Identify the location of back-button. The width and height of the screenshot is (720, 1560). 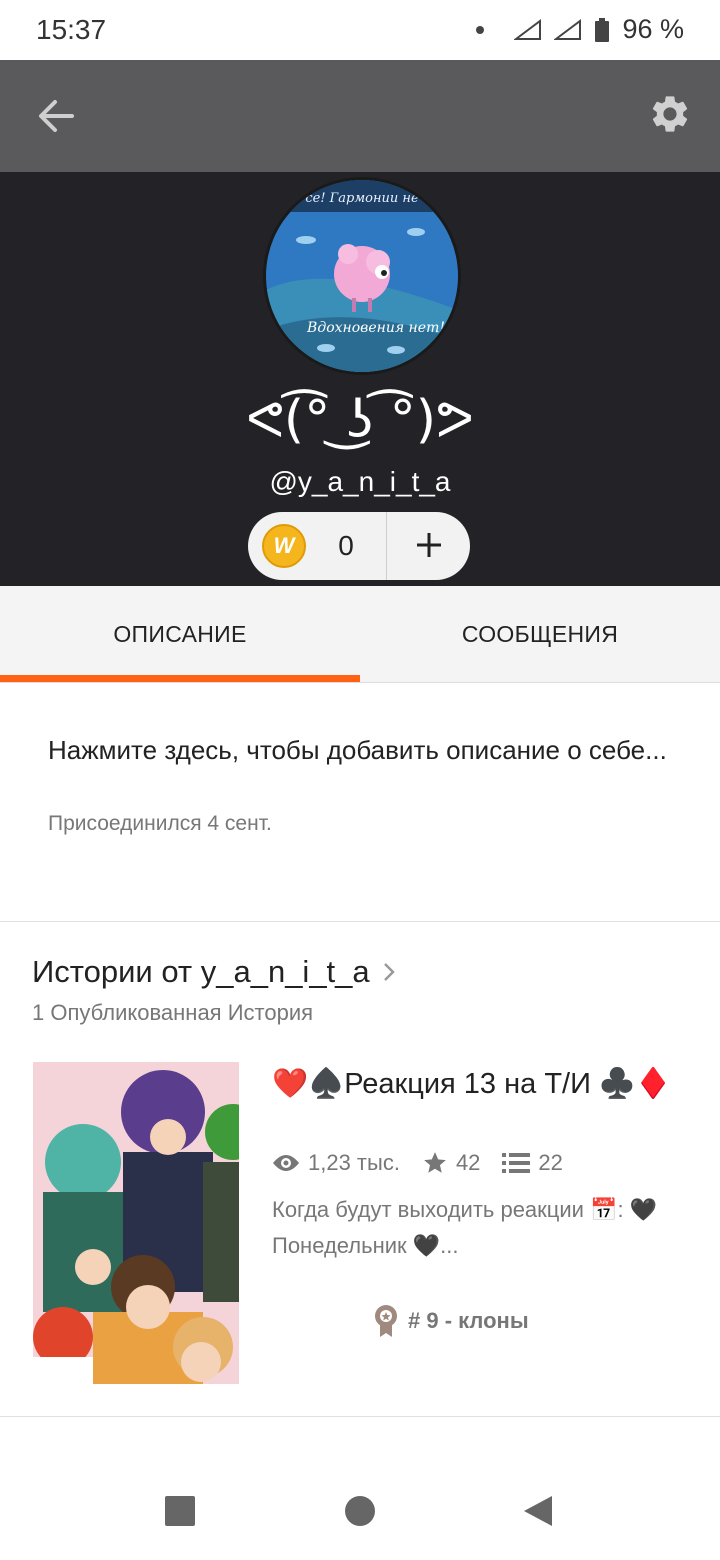
(56, 116).